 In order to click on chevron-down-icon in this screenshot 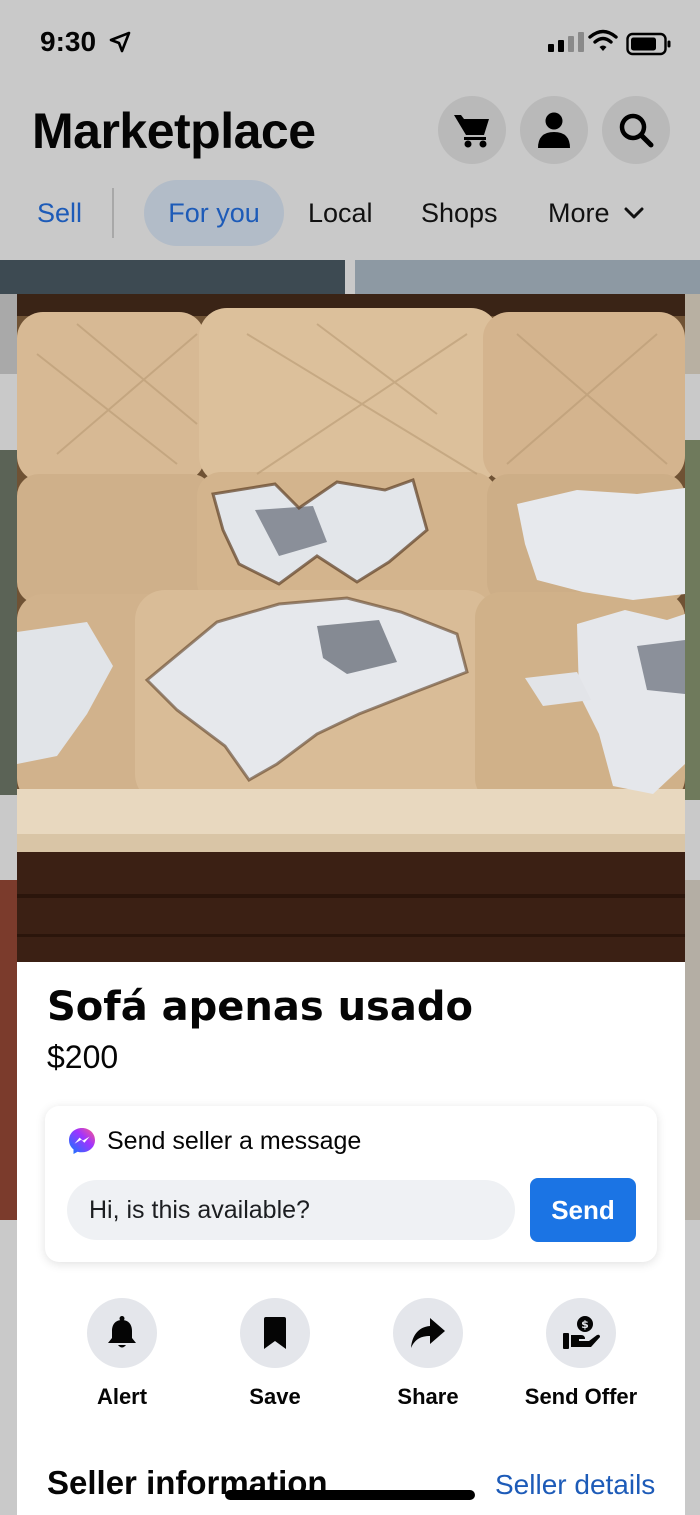, I will do `click(634, 213)`.